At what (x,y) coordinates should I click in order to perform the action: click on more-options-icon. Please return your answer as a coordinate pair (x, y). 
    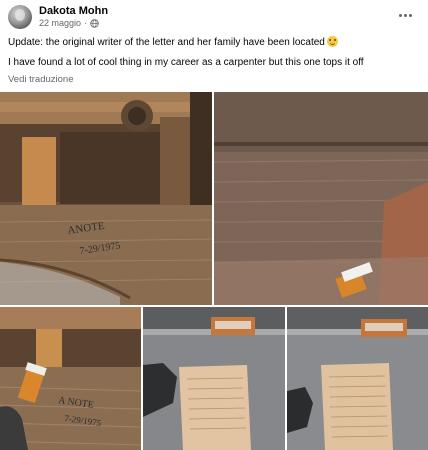
    Looking at the image, I should click on (405, 15).